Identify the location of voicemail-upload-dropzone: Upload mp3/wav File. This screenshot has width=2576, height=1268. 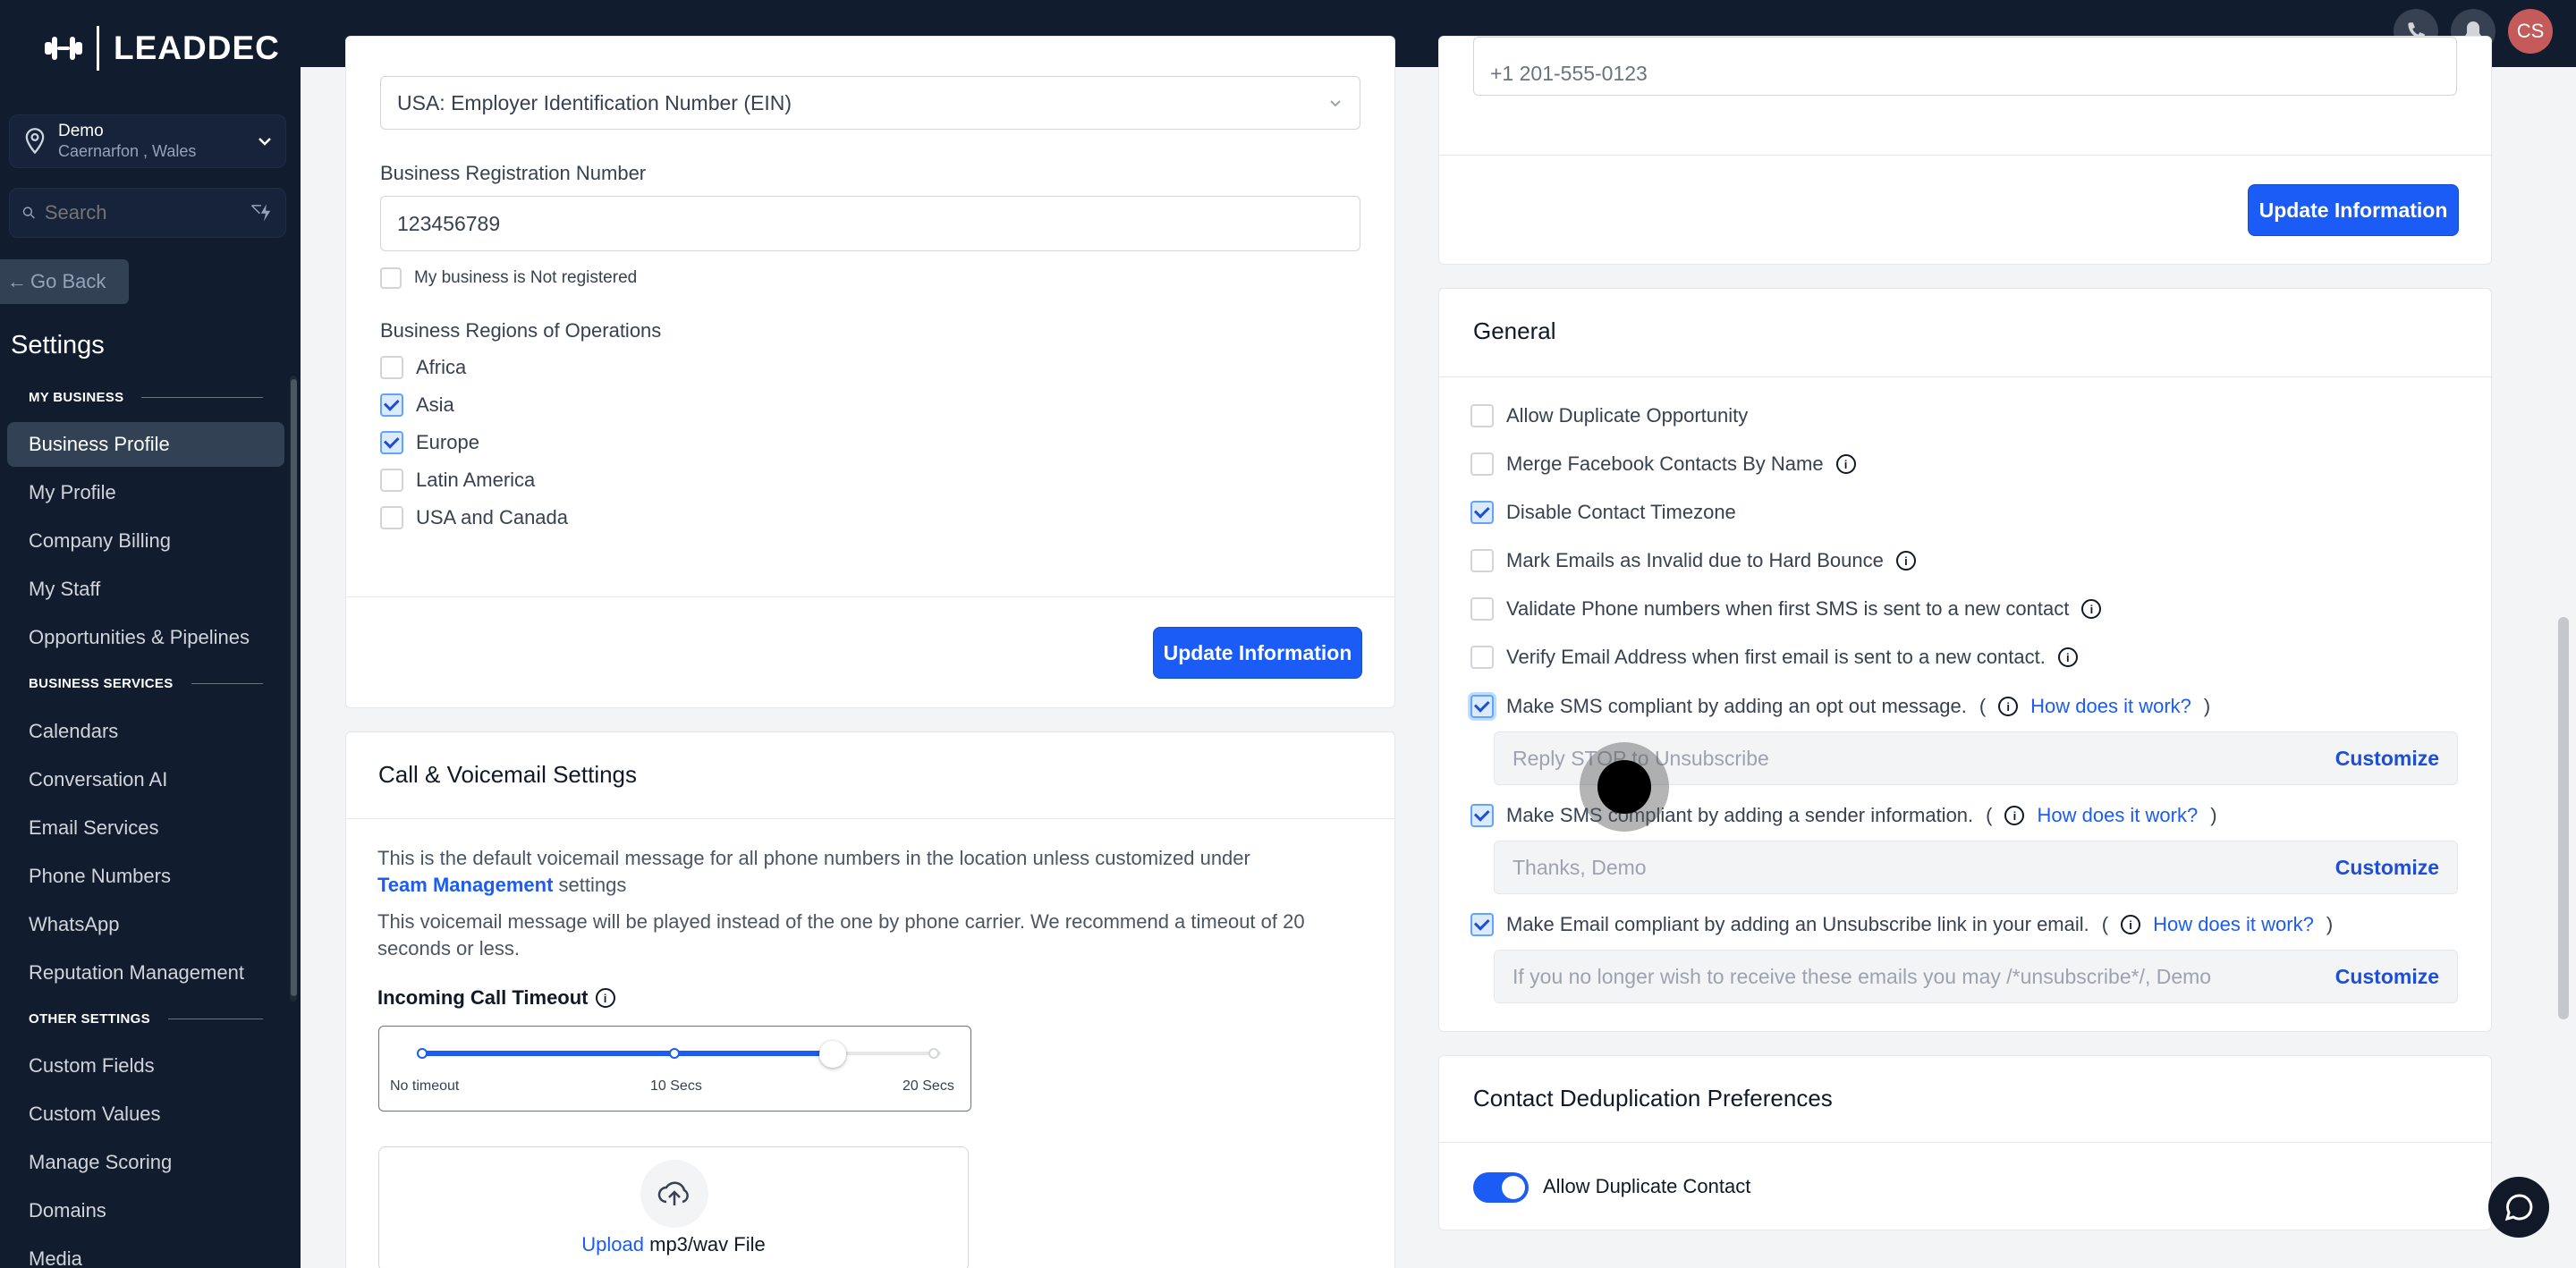
(673, 1207).